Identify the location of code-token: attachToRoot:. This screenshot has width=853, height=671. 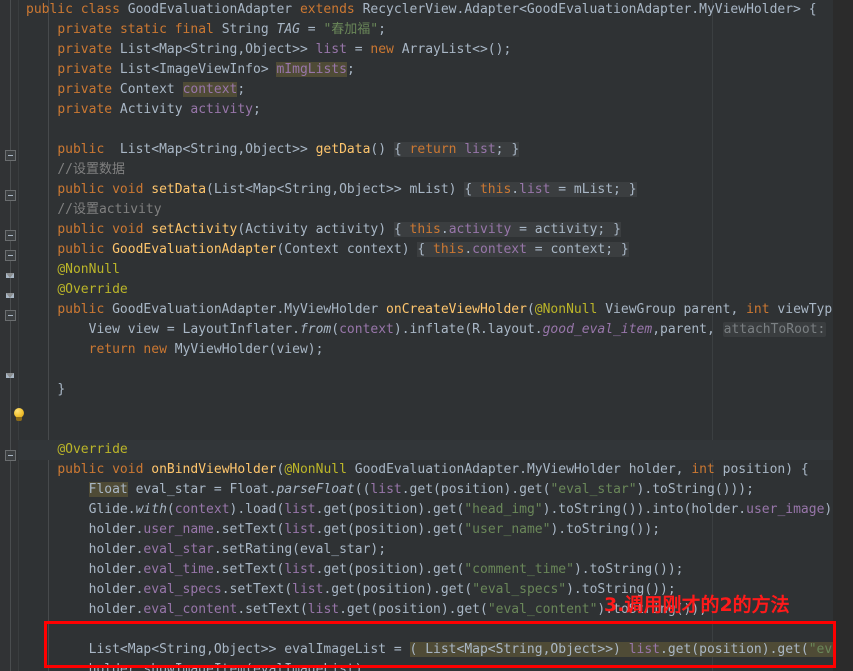
(774, 329).